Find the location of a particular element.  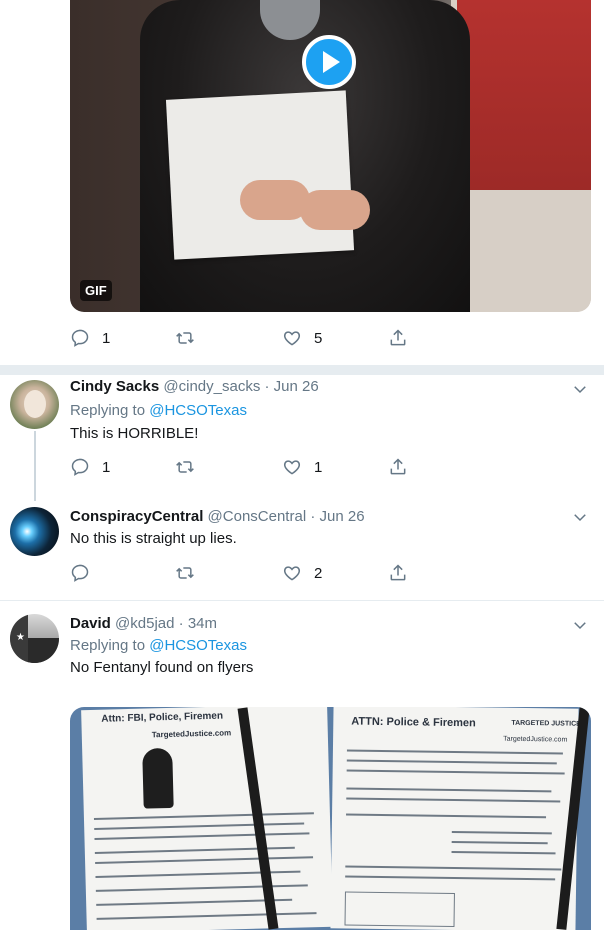

user-handle: @cindy_sacks is located at coordinates (211, 386).